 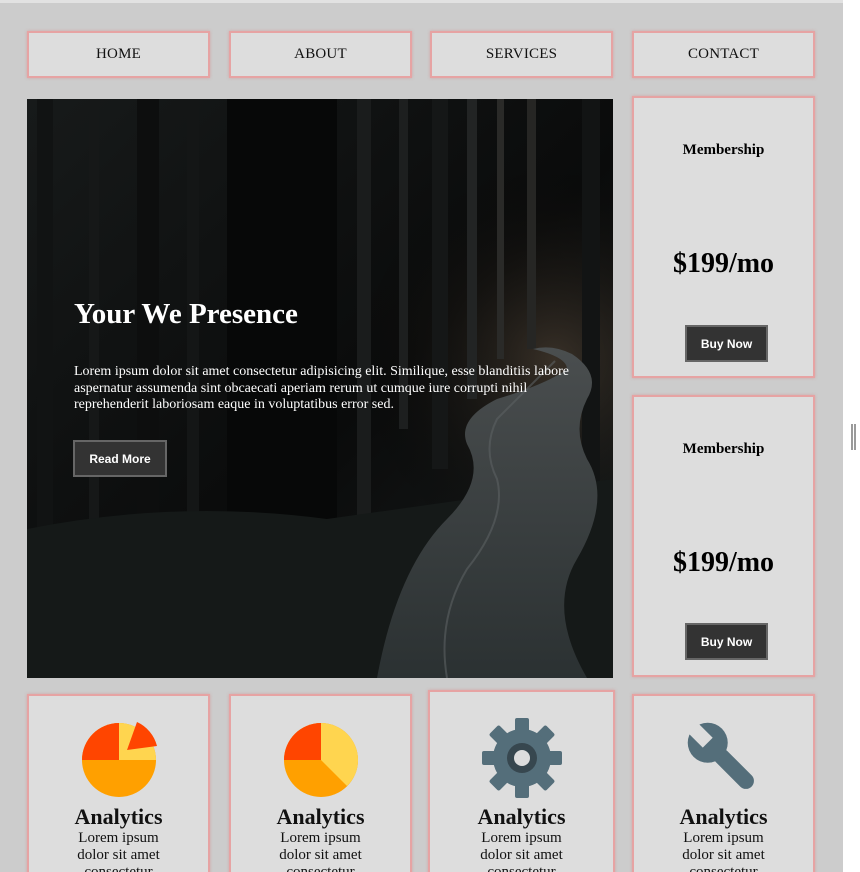 I want to click on nav-about-label: ABOUT, so click(x=320, y=54).